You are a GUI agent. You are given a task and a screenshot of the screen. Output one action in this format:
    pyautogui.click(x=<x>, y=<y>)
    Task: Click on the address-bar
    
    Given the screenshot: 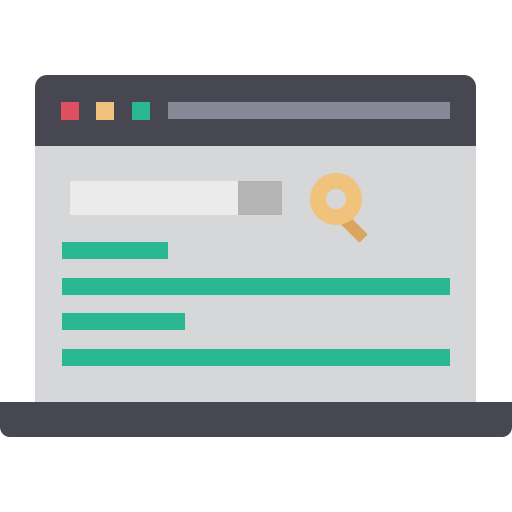 What is the action you would take?
    pyautogui.click(x=309, y=110)
    